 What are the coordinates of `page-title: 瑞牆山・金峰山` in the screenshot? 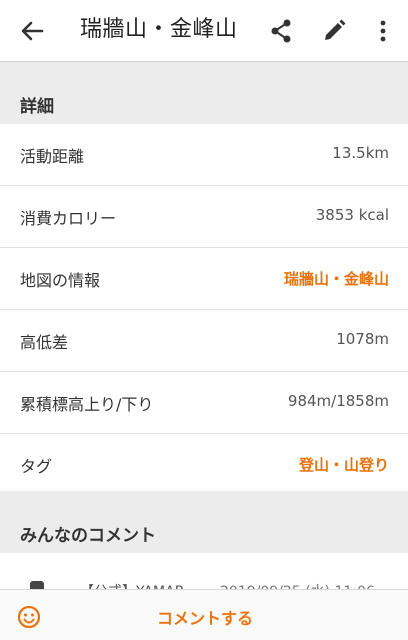 It's located at (159, 29).